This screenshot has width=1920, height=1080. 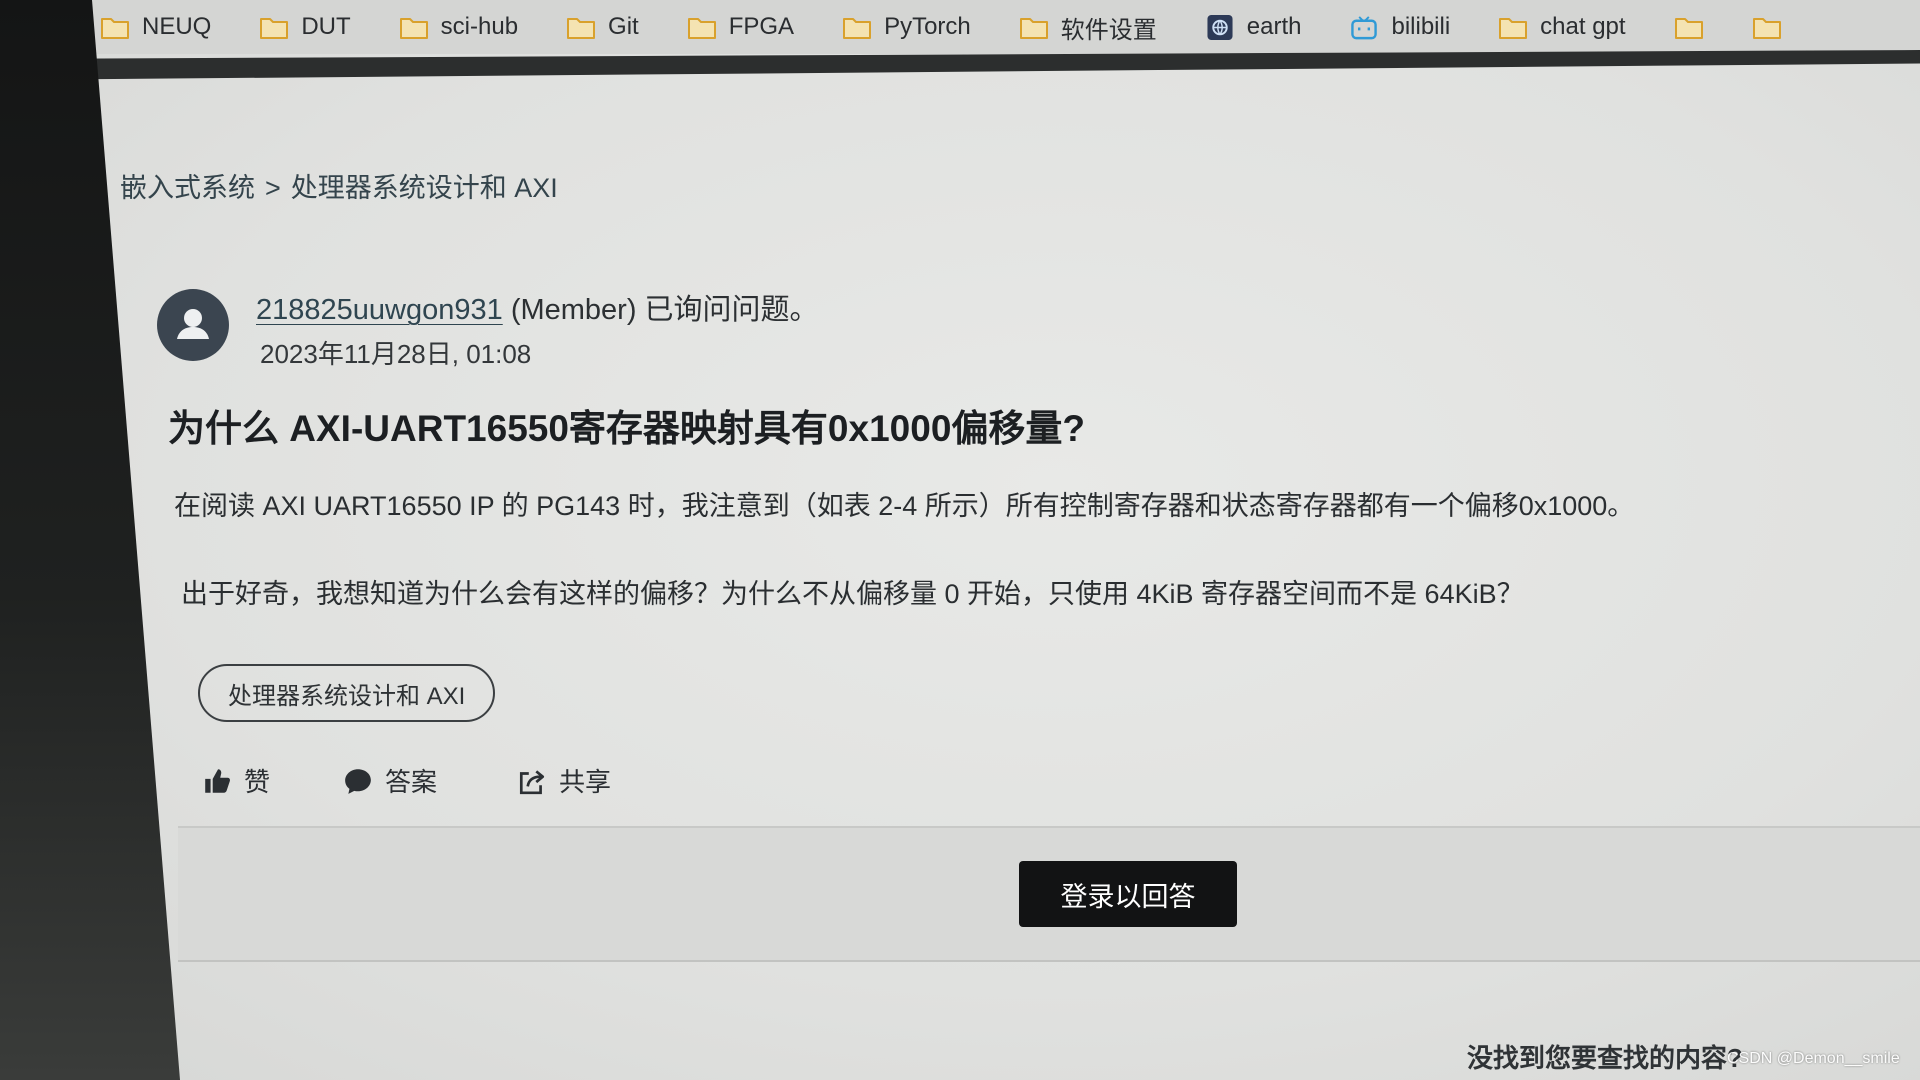 I want to click on bookmark-label: bilibili, so click(x=1421, y=26).